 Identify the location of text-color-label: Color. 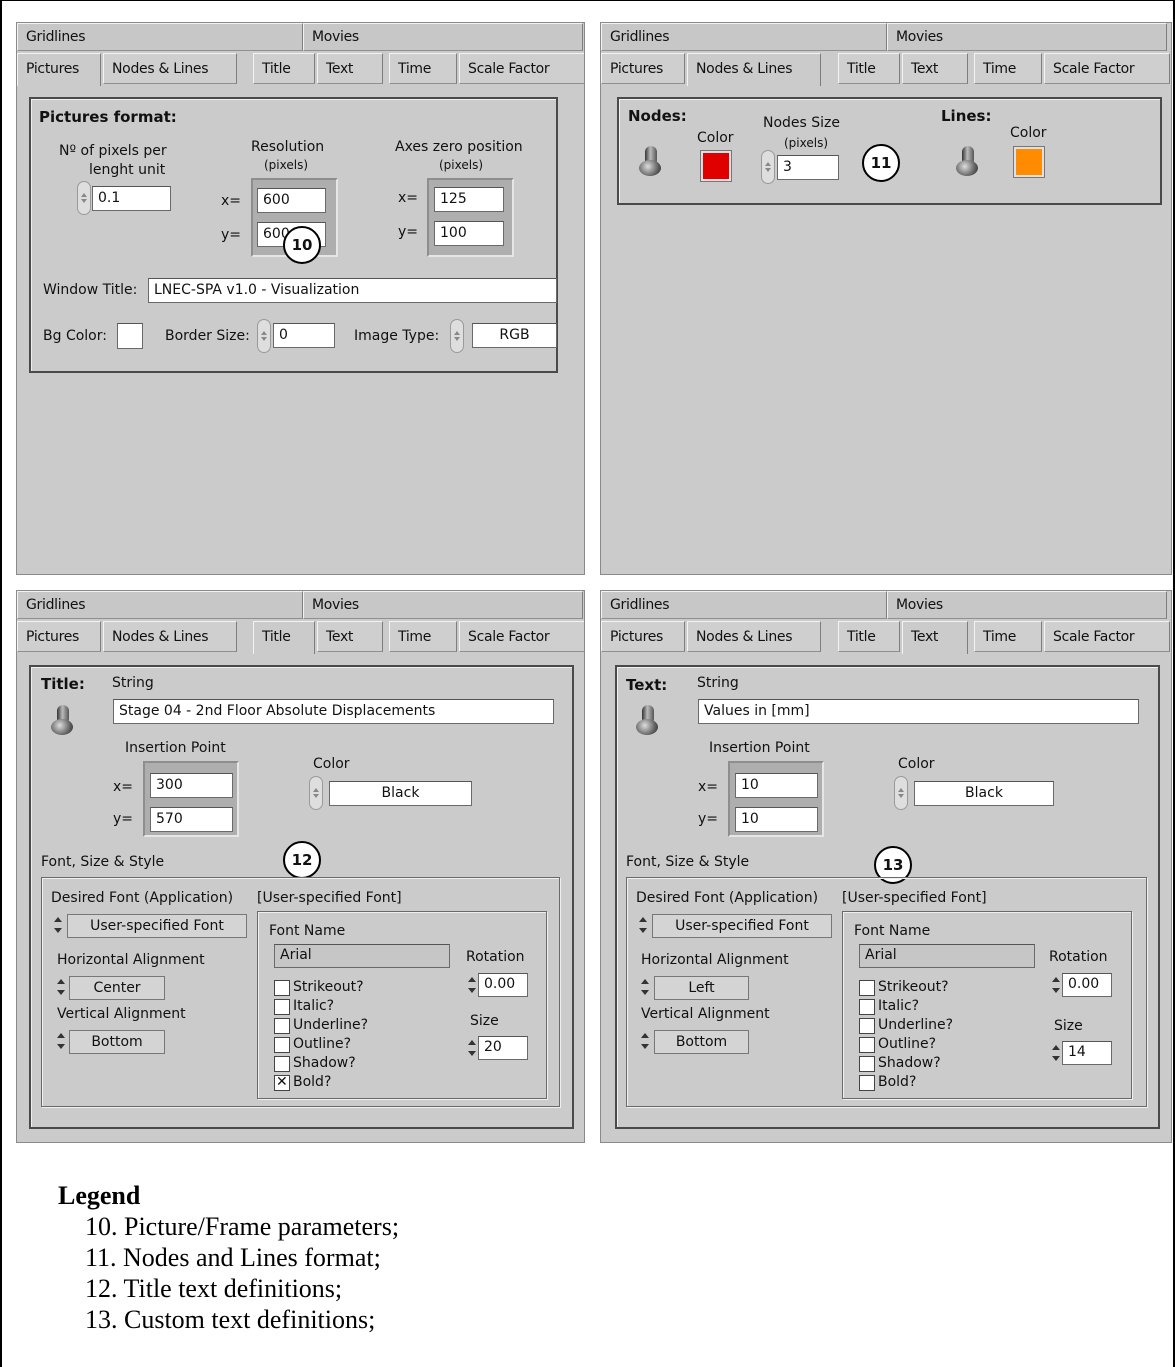
(916, 764).